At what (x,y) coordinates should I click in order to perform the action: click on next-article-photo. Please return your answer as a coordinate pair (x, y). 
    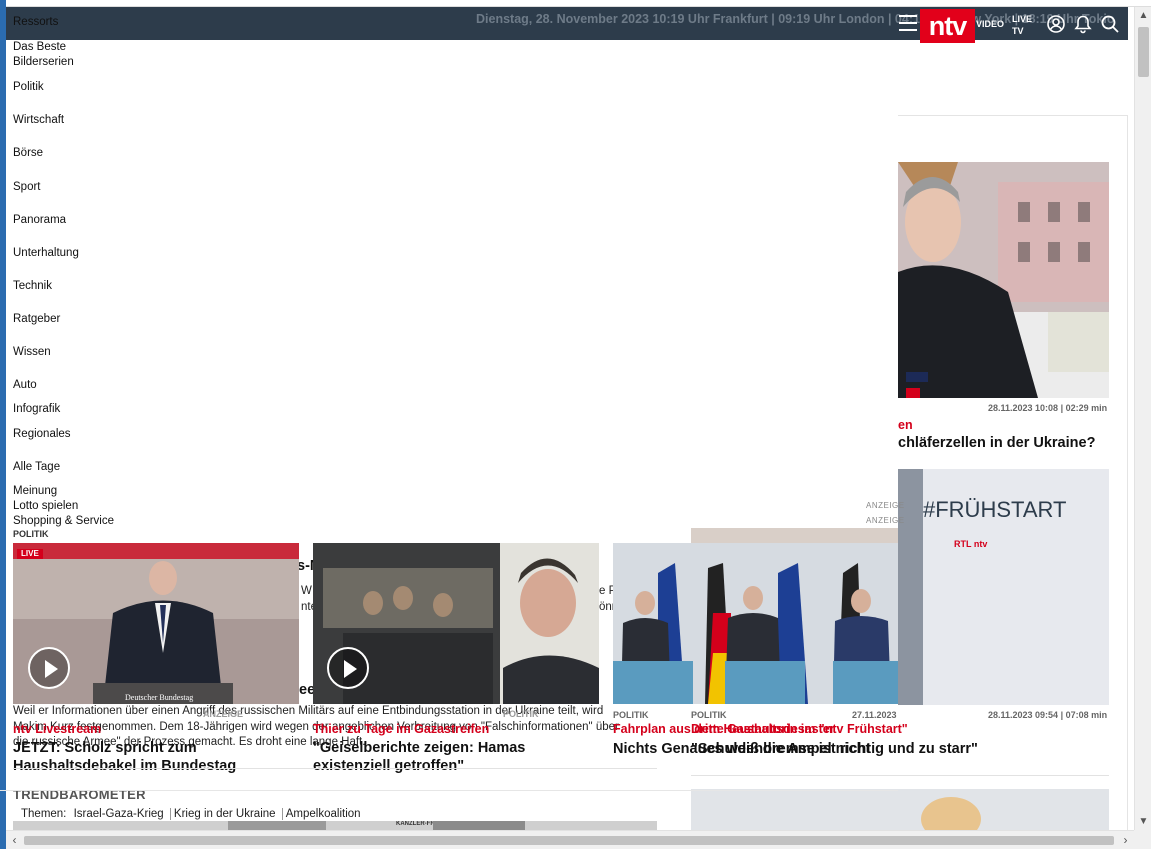
    Looking at the image, I should click on (900, 809).